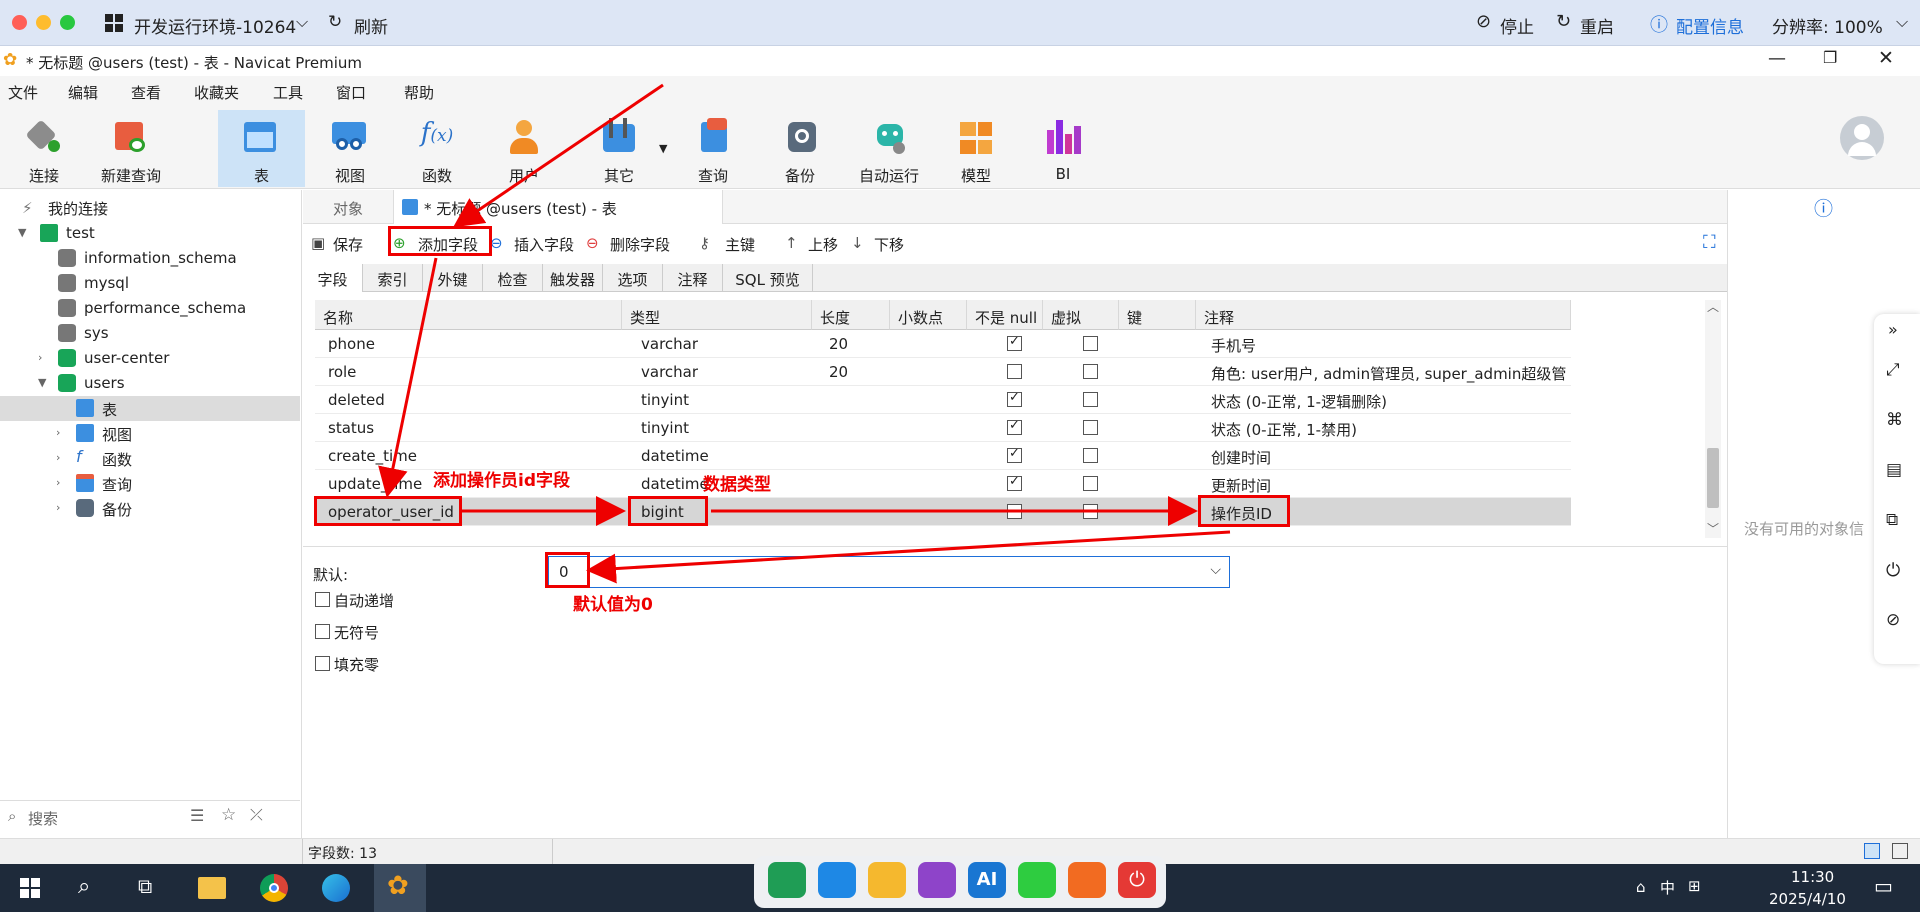 This screenshot has height=912, width=1920. What do you see at coordinates (573, 278) in the screenshot?
I see `tab-triggers: 触发器` at bounding box center [573, 278].